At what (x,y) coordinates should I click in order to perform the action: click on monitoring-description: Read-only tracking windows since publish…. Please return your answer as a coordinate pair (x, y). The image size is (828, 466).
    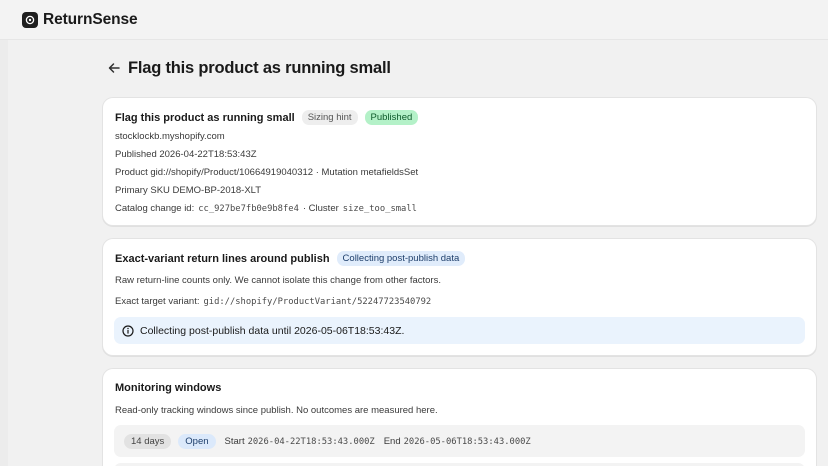
    Looking at the image, I should click on (276, 410).